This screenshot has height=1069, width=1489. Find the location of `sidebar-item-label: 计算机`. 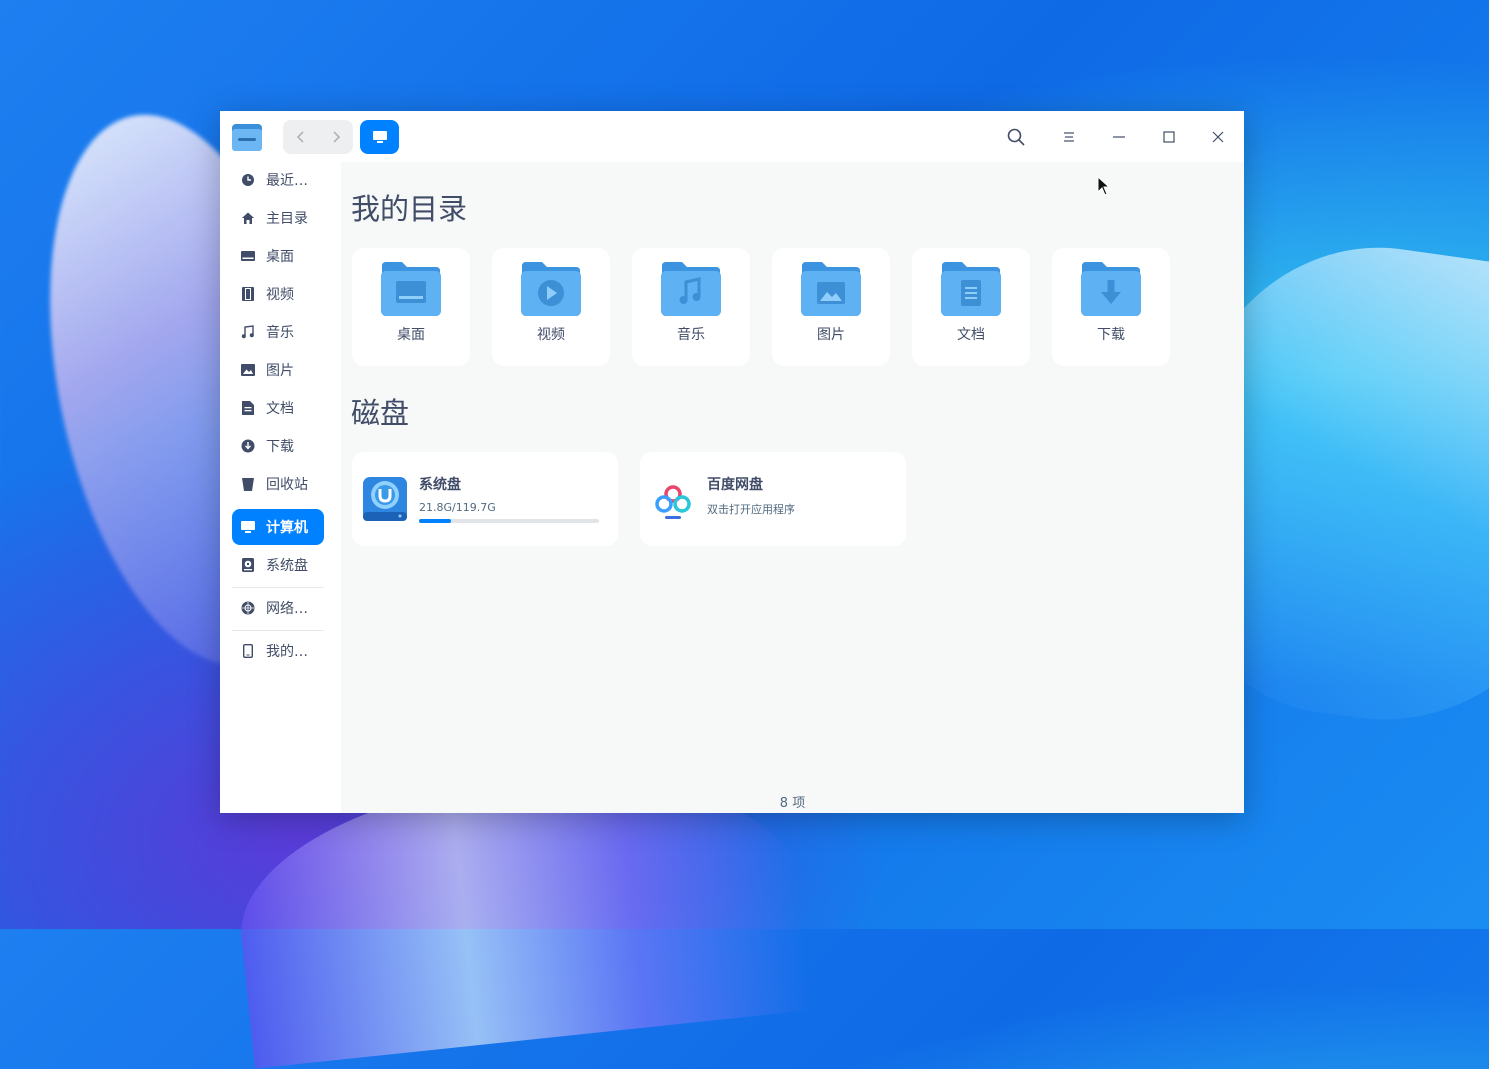

sidebar-item-label: 计算机 is located at coordinates (287, 528).